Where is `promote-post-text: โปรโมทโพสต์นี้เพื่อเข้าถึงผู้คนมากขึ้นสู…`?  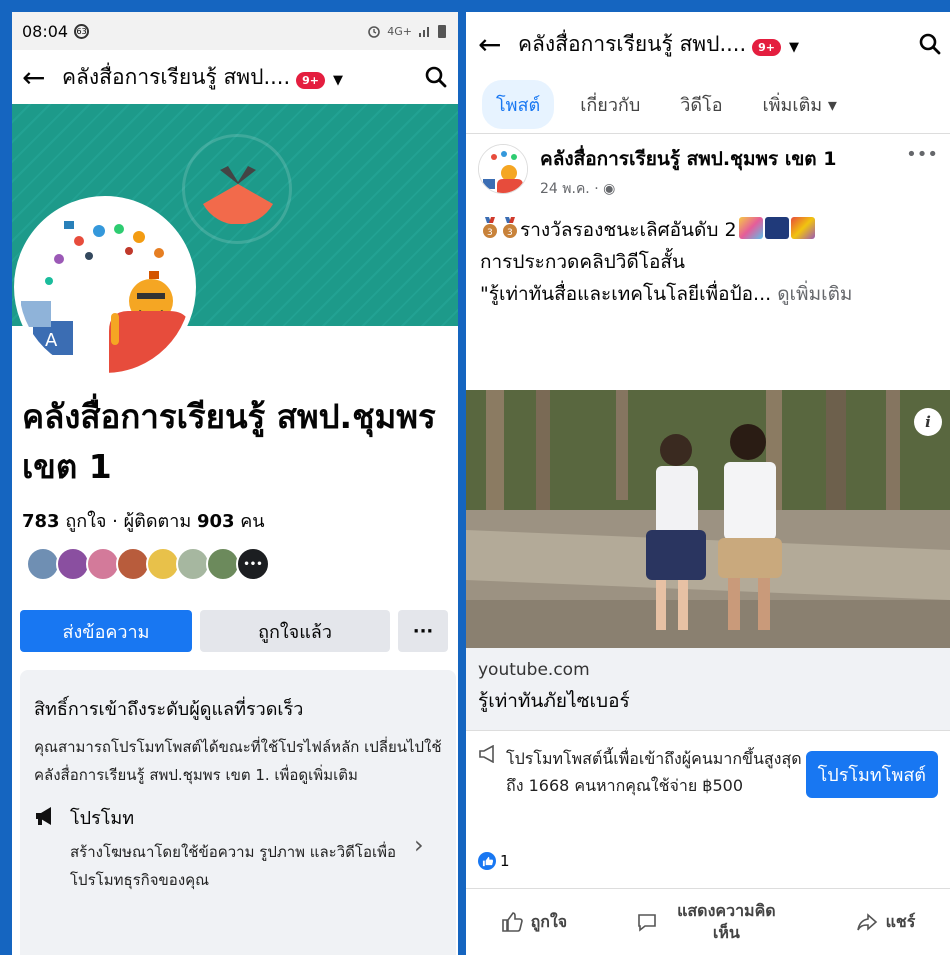 promote-post-text: โปรโมทโพสต์นี้เพื่อเข้าถึงผู้คนมากขึ้นสู… is located at coordinates (654, 772).